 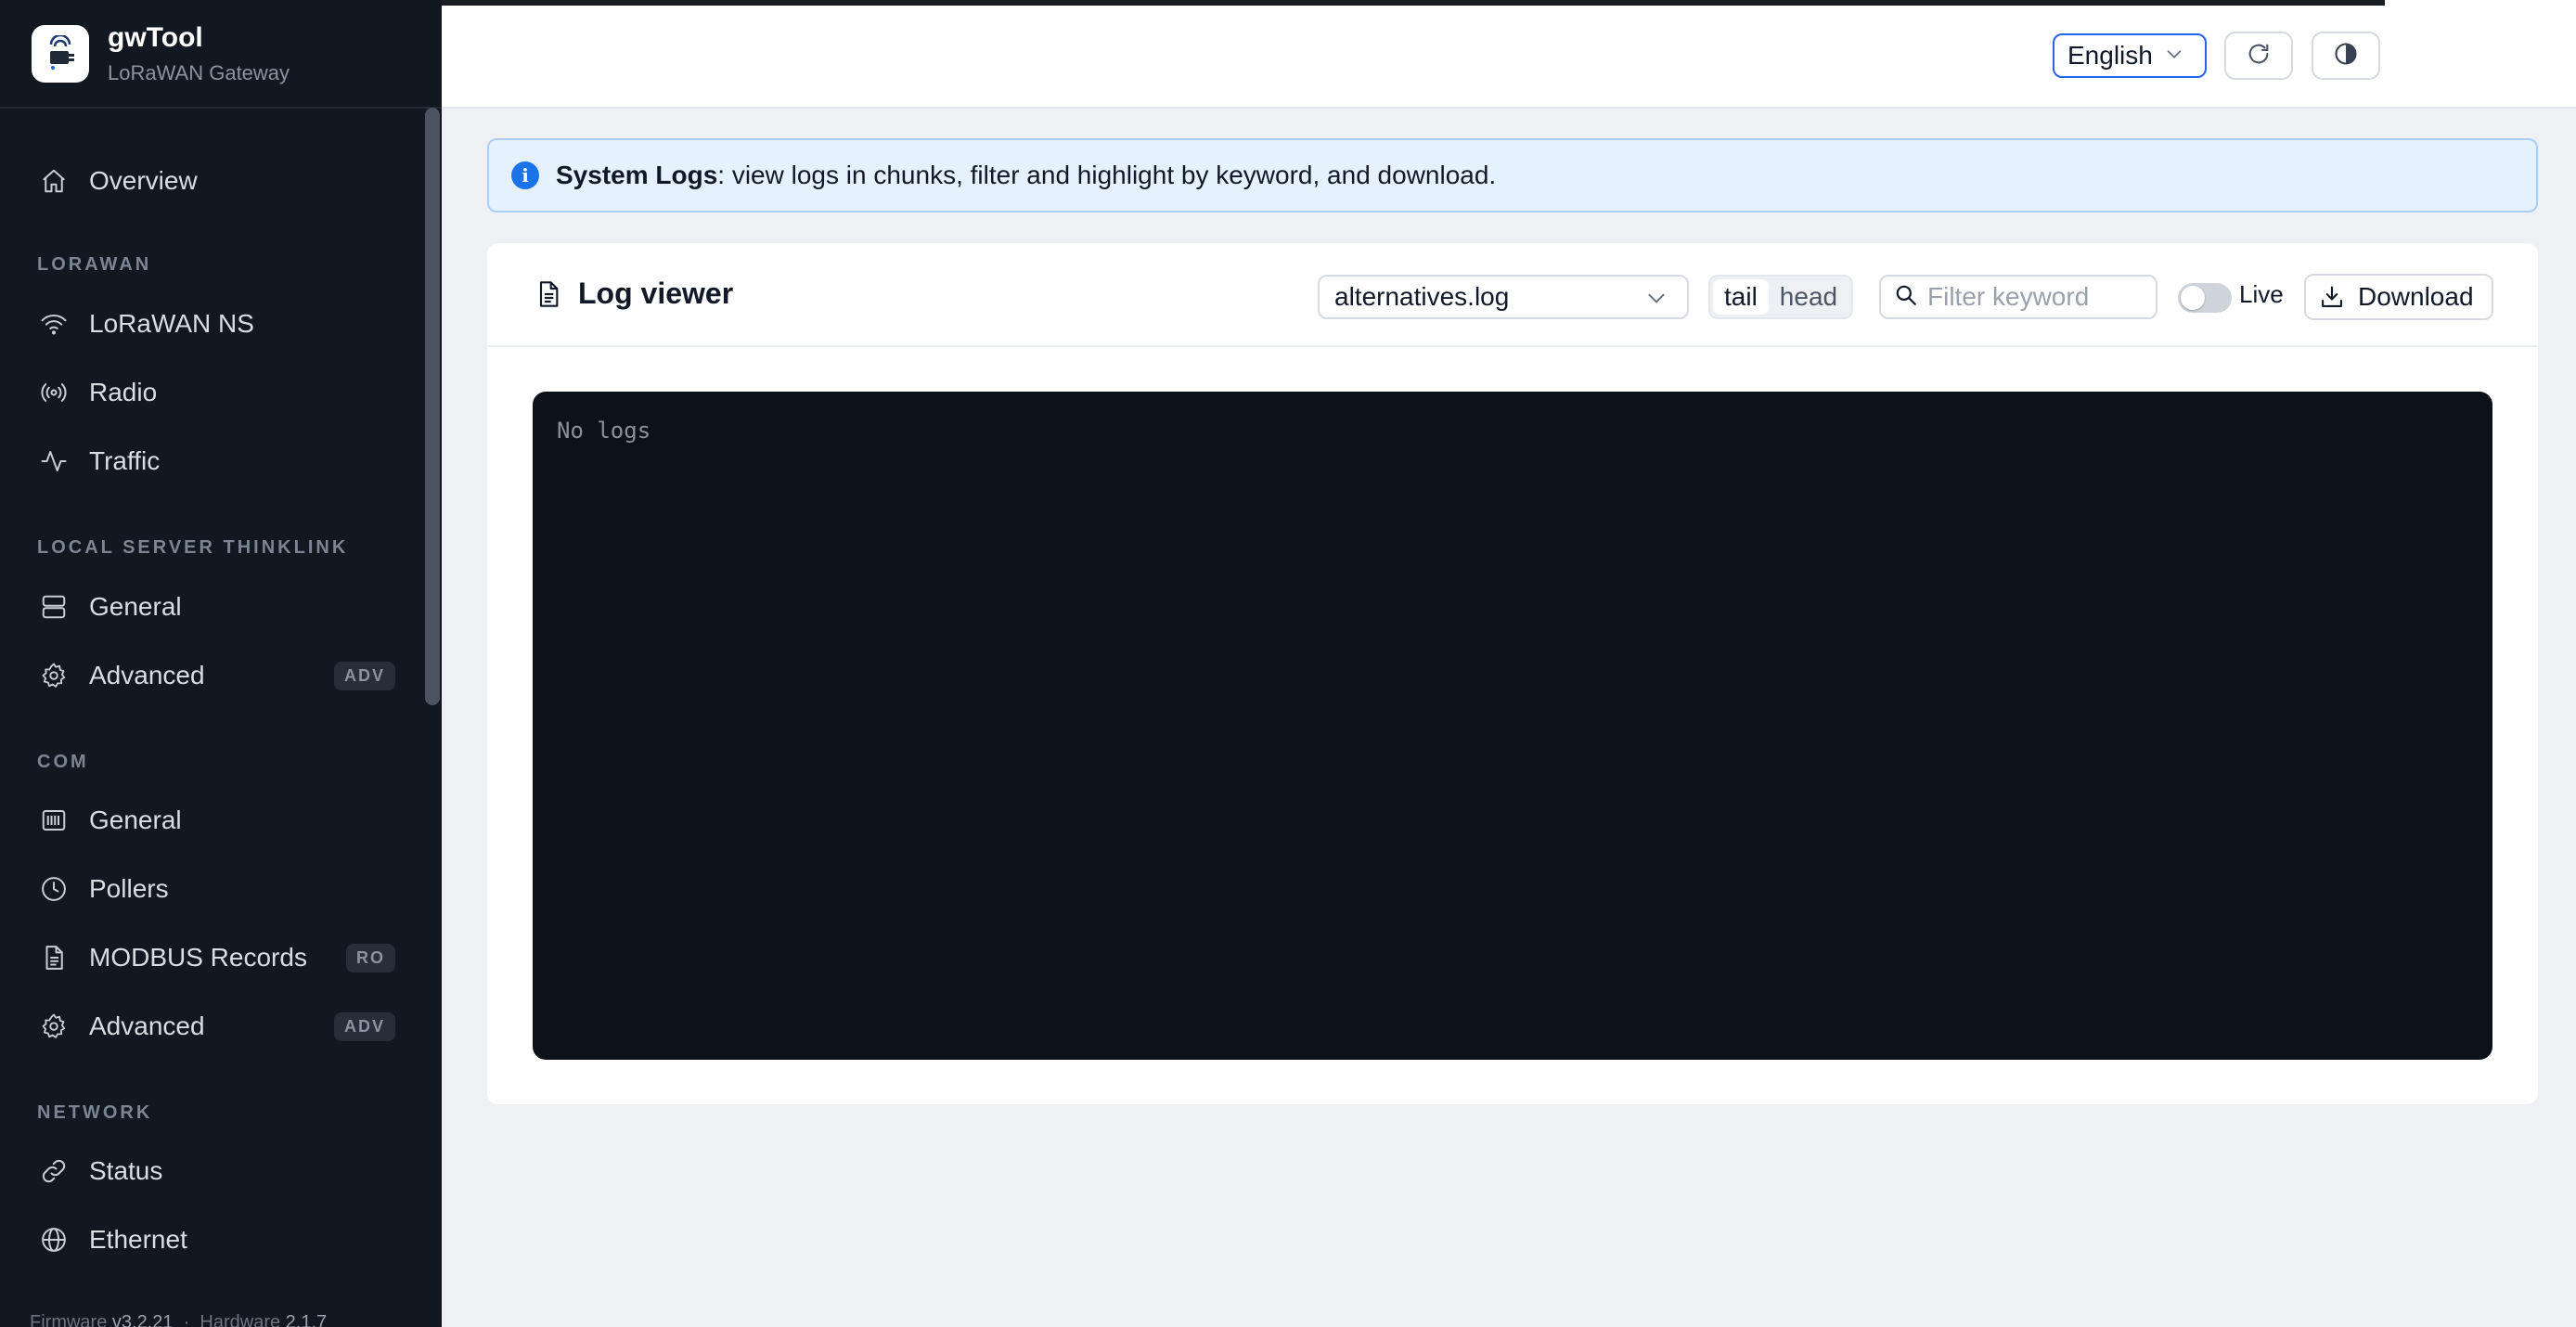 I want to click on language-value: English, so click(x=2110, y=55).